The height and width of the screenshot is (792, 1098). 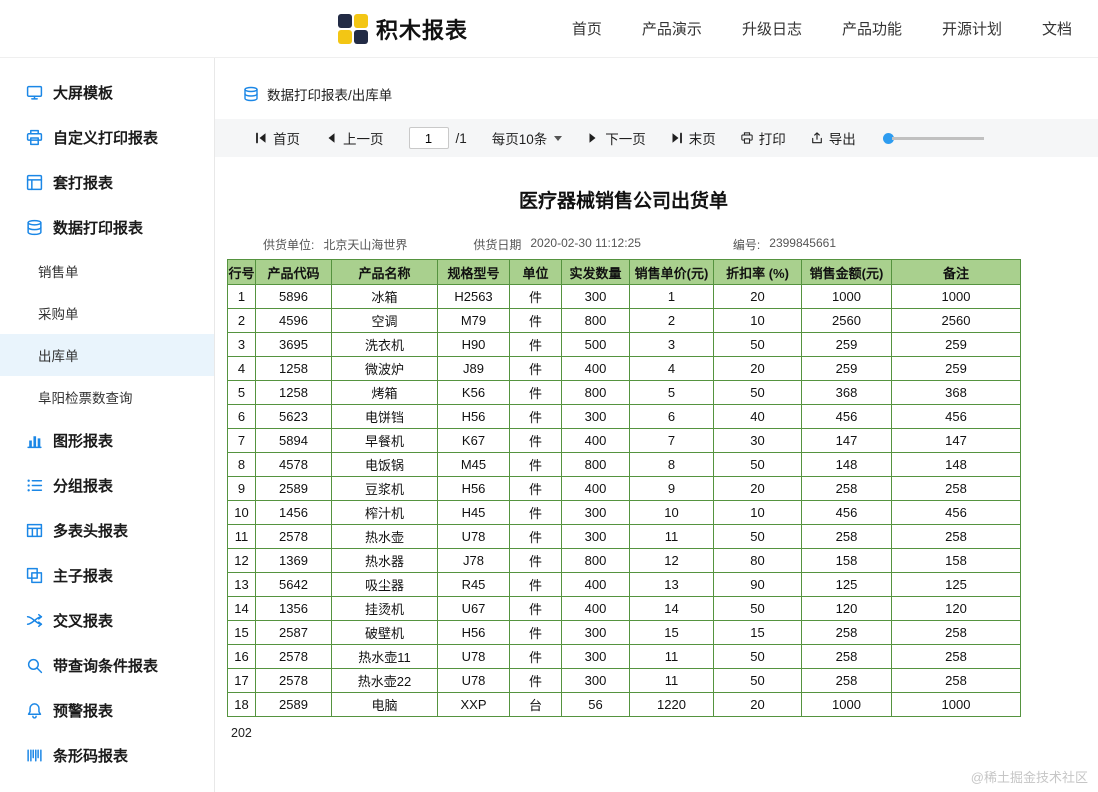 I want to click on print-button: 打印, so click(x=763, y=138).